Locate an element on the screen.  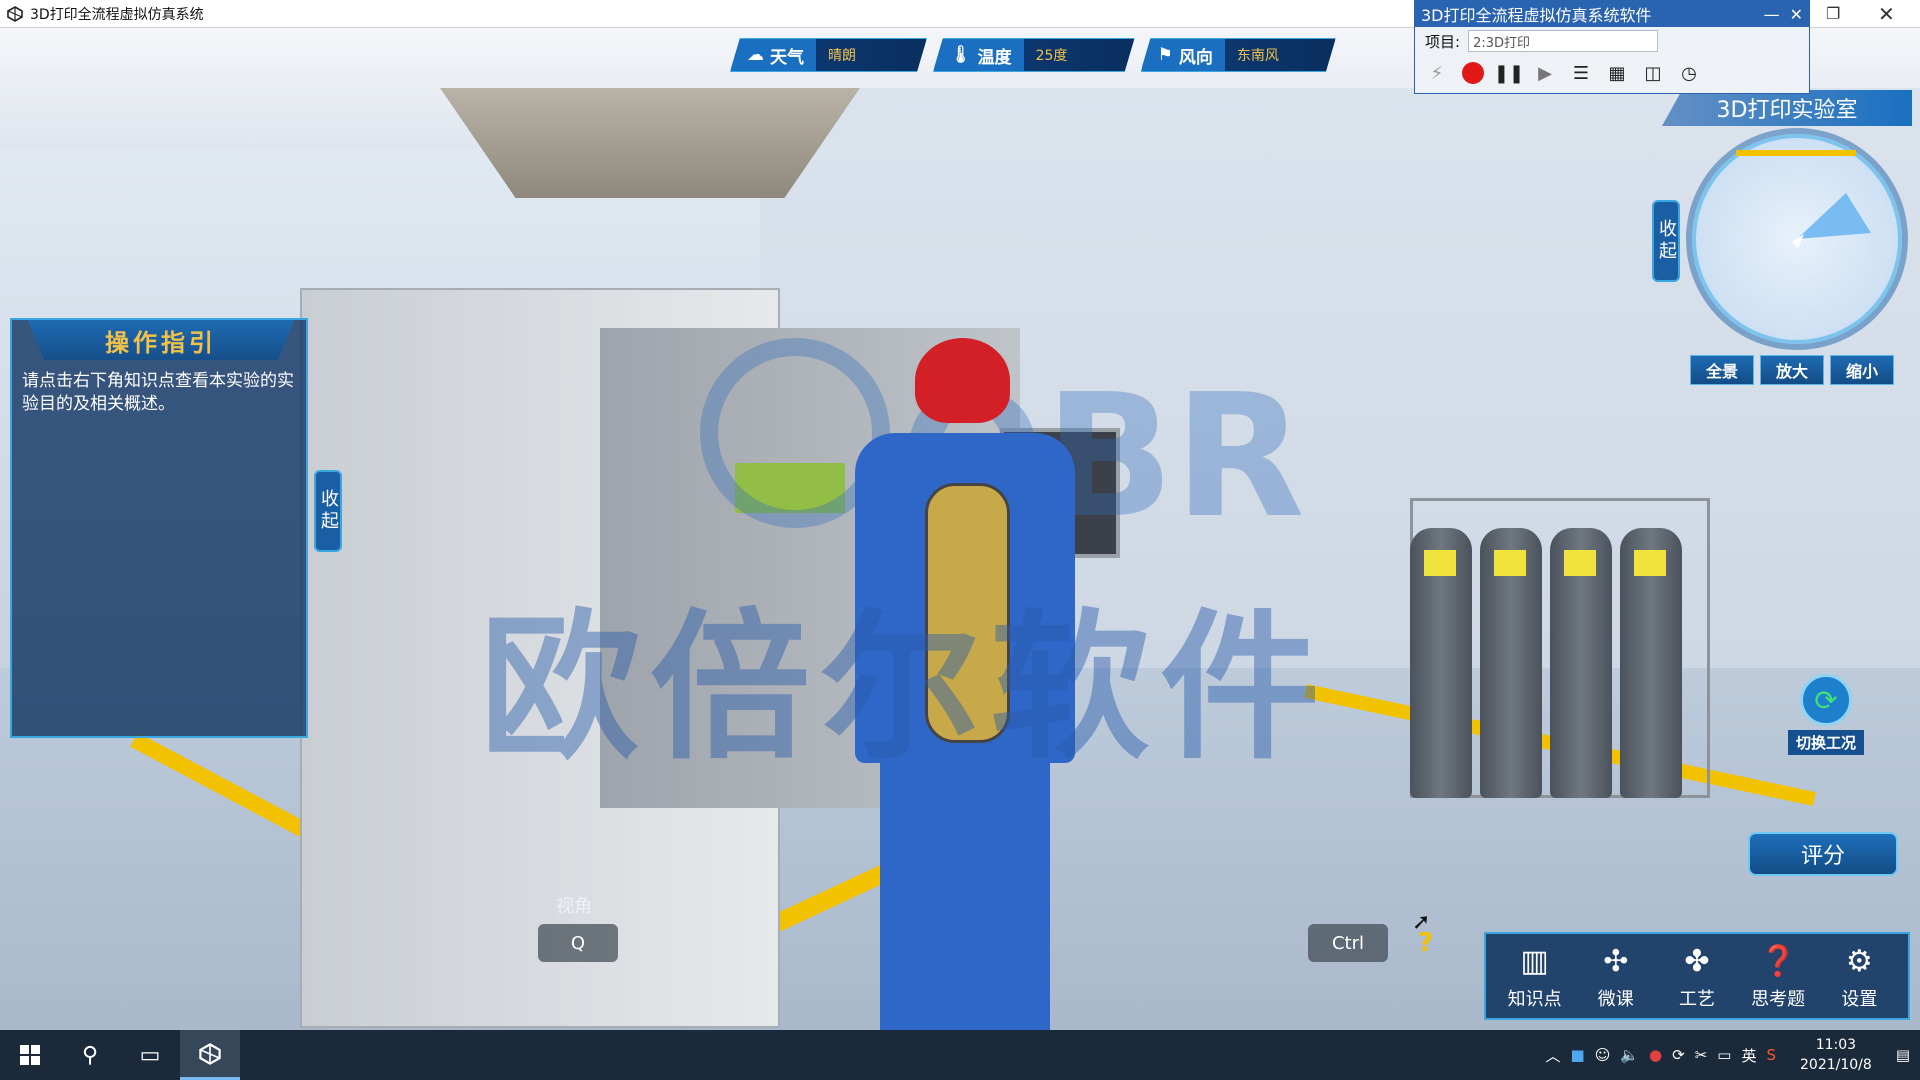
project-select: 2:3D打印 is located at coordinates (1563, 41).